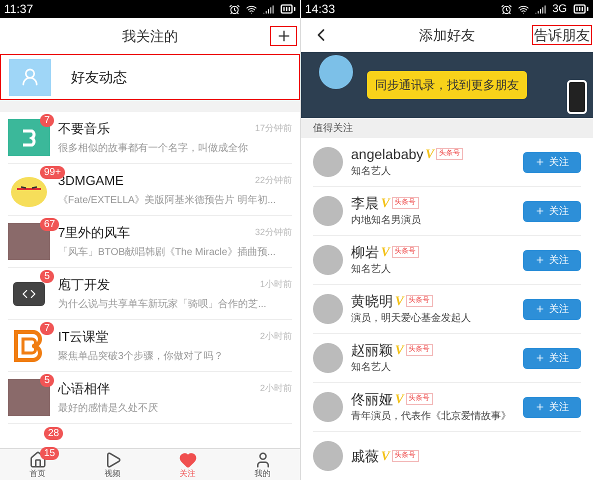  Describe the element at coordinates (84, 129) in the screenshot. I see `feed-name: 不要音乐` at that location.